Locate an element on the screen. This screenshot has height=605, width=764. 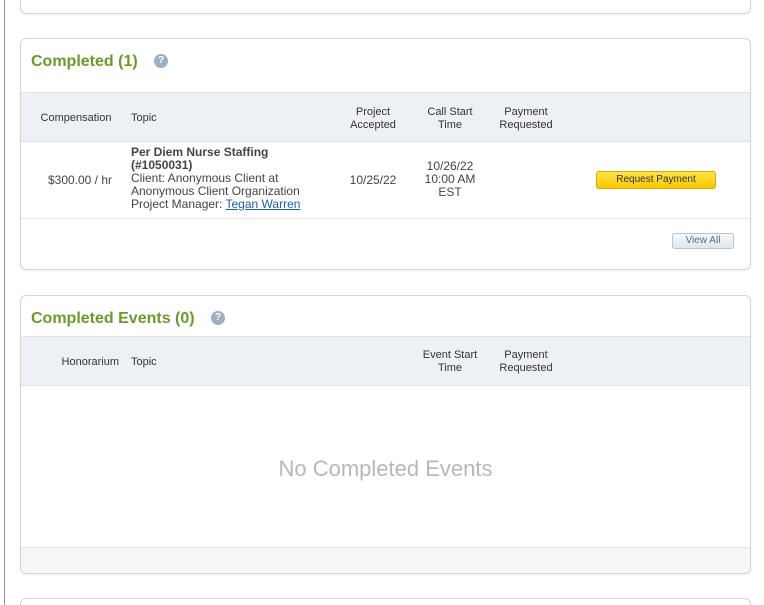
col-compensation: Compensation is located at coordinates (76, 118).